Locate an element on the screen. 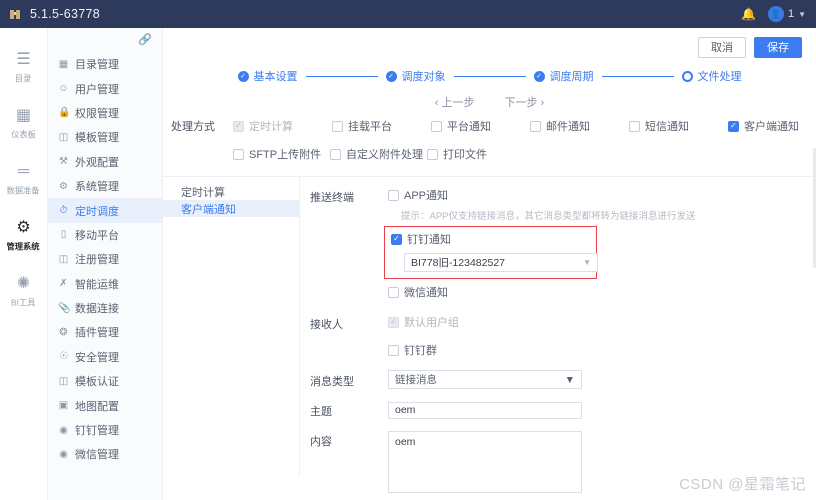  sidebar-item-dingtalk-mgmt: ◉ 钉钉管理 is located at coordinates (105, 430).